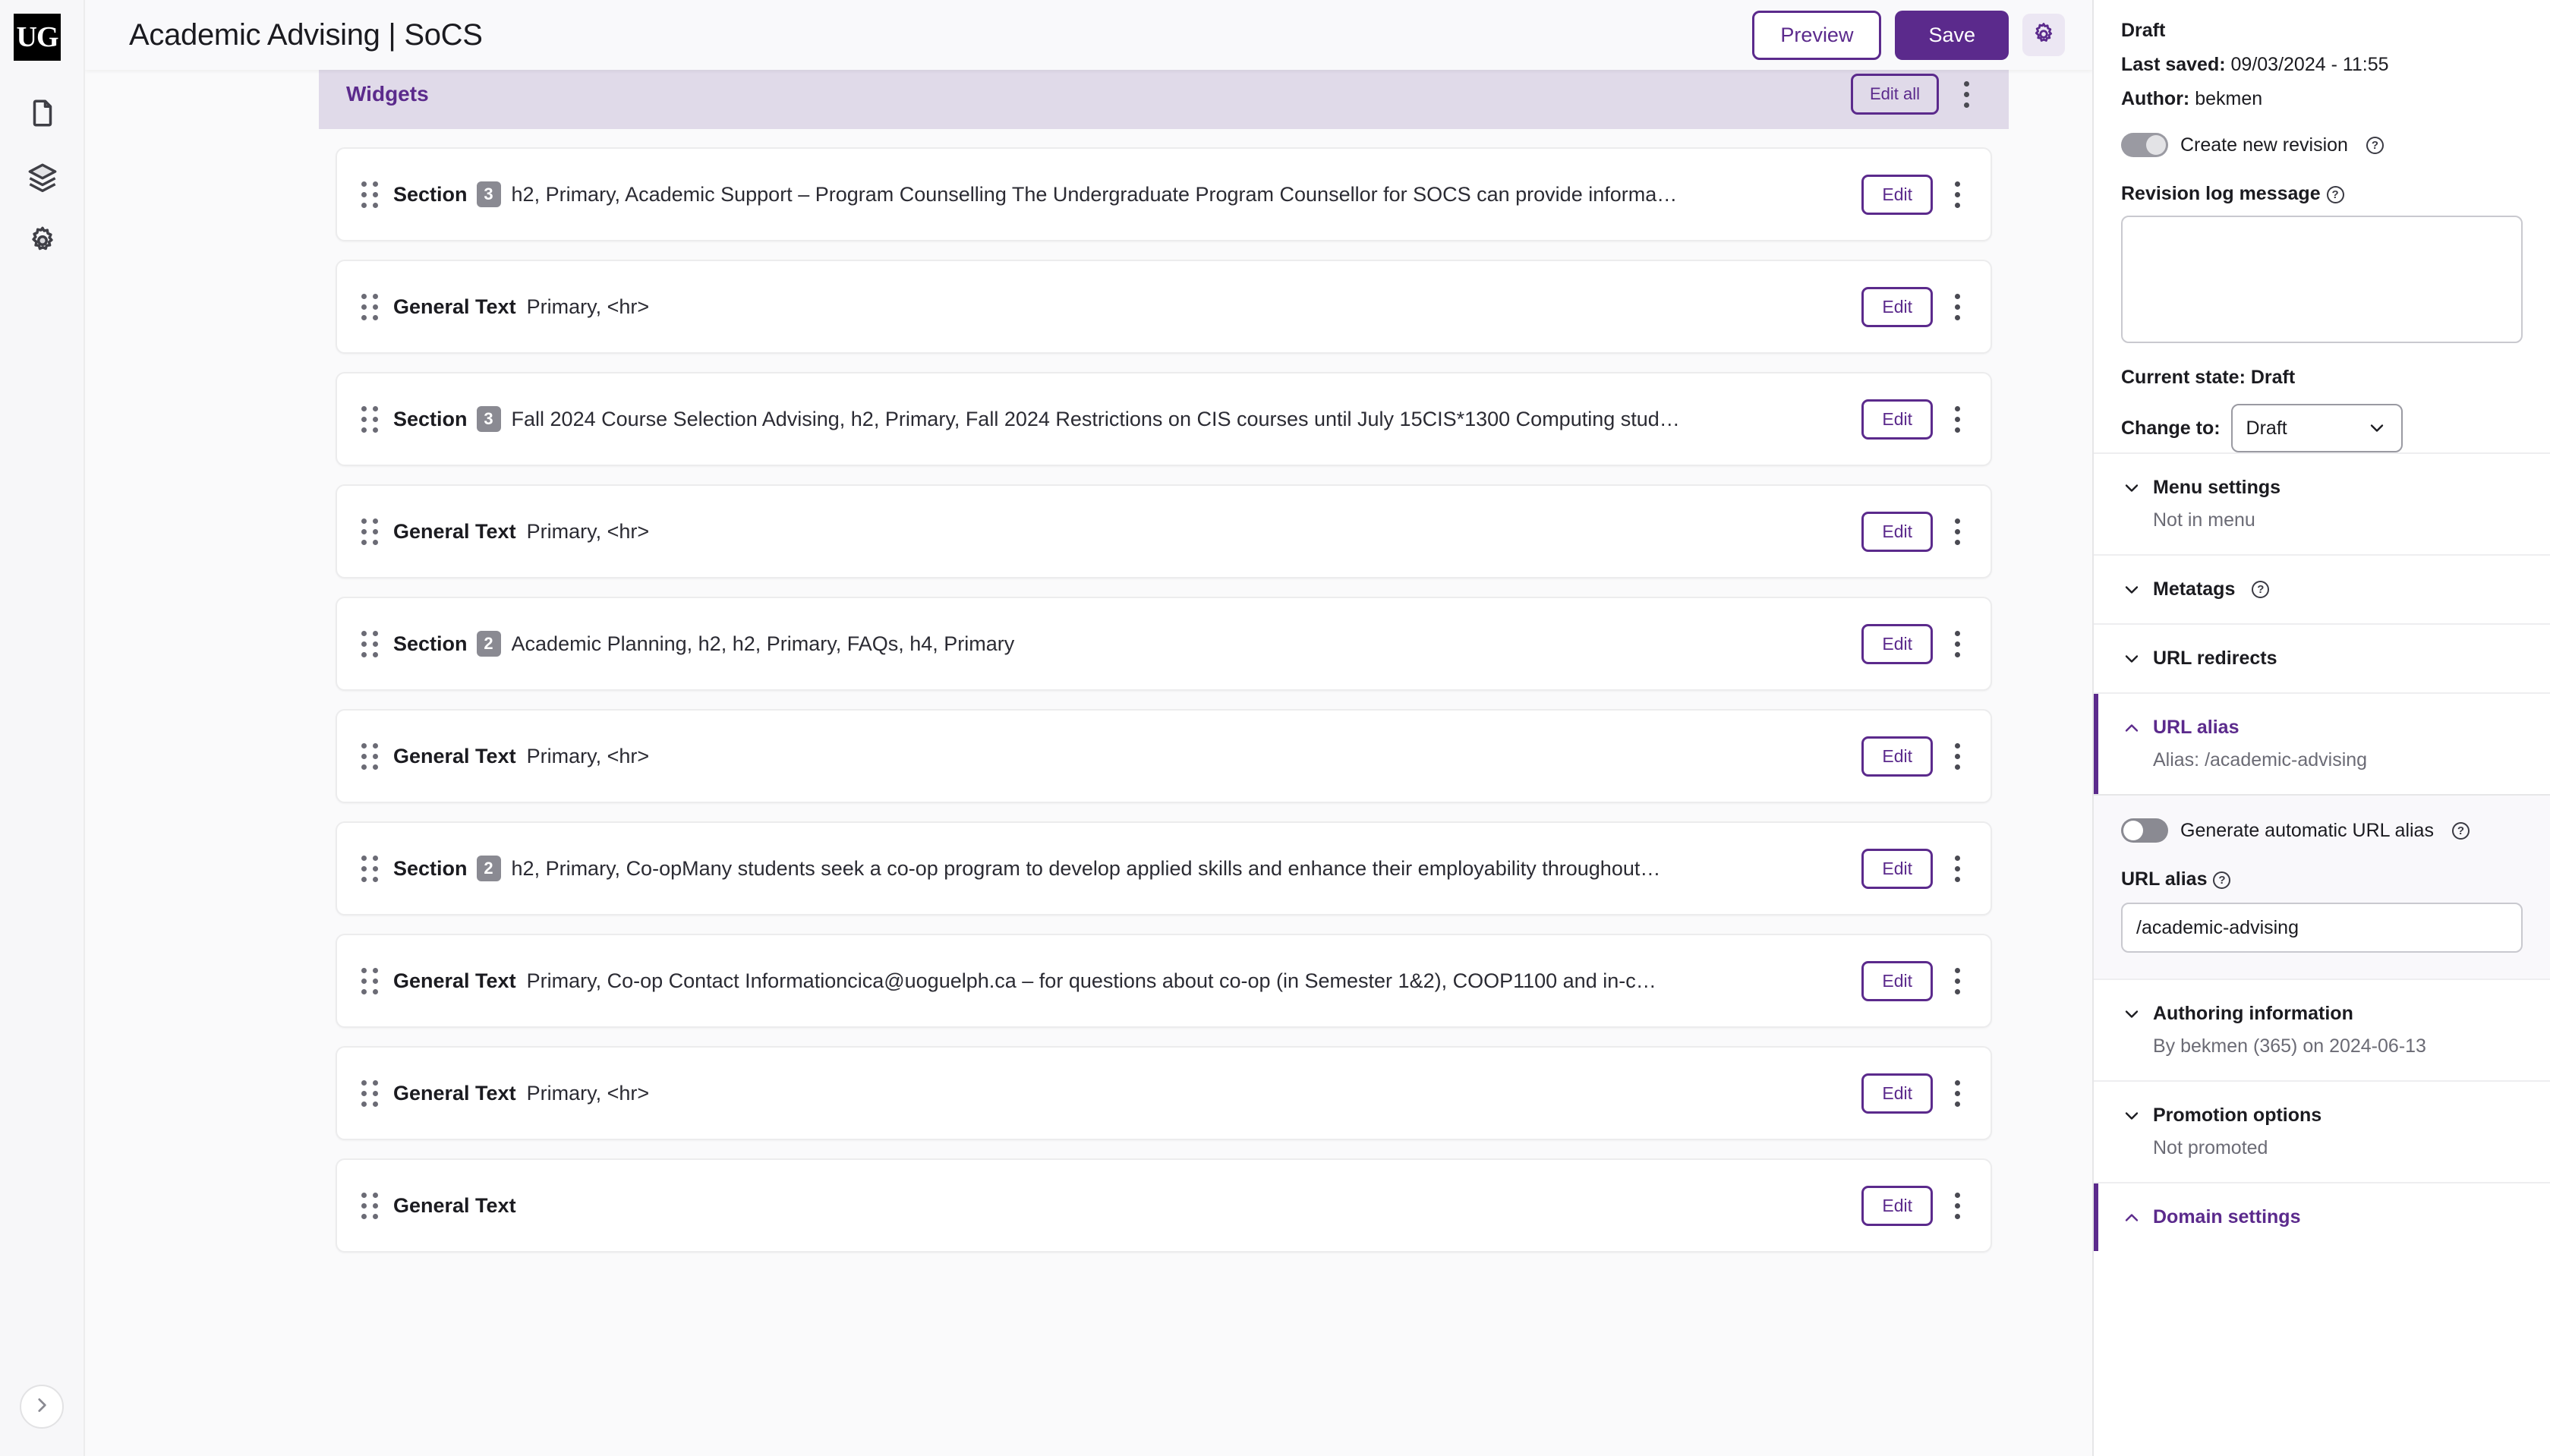 The width and height of the screenshot is (2550, 1456). I want to click on sidebar-section-summary: Not in menu, so click(2204, 520).